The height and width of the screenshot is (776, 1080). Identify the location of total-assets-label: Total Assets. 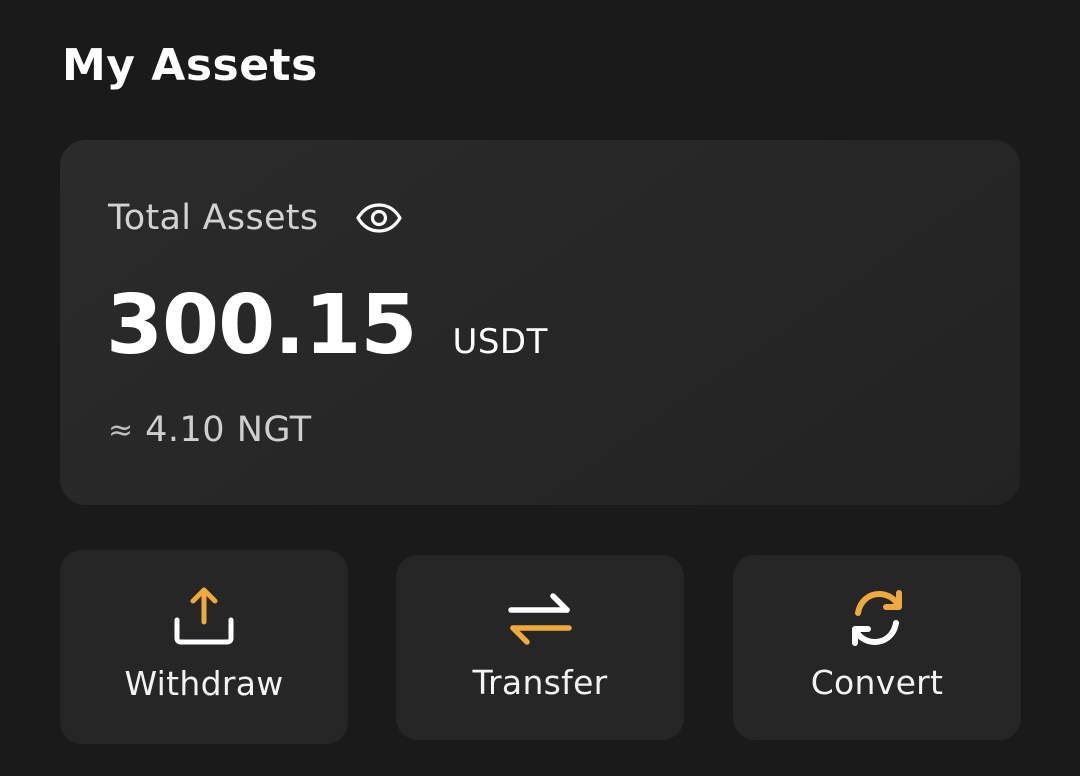
(213, 218).